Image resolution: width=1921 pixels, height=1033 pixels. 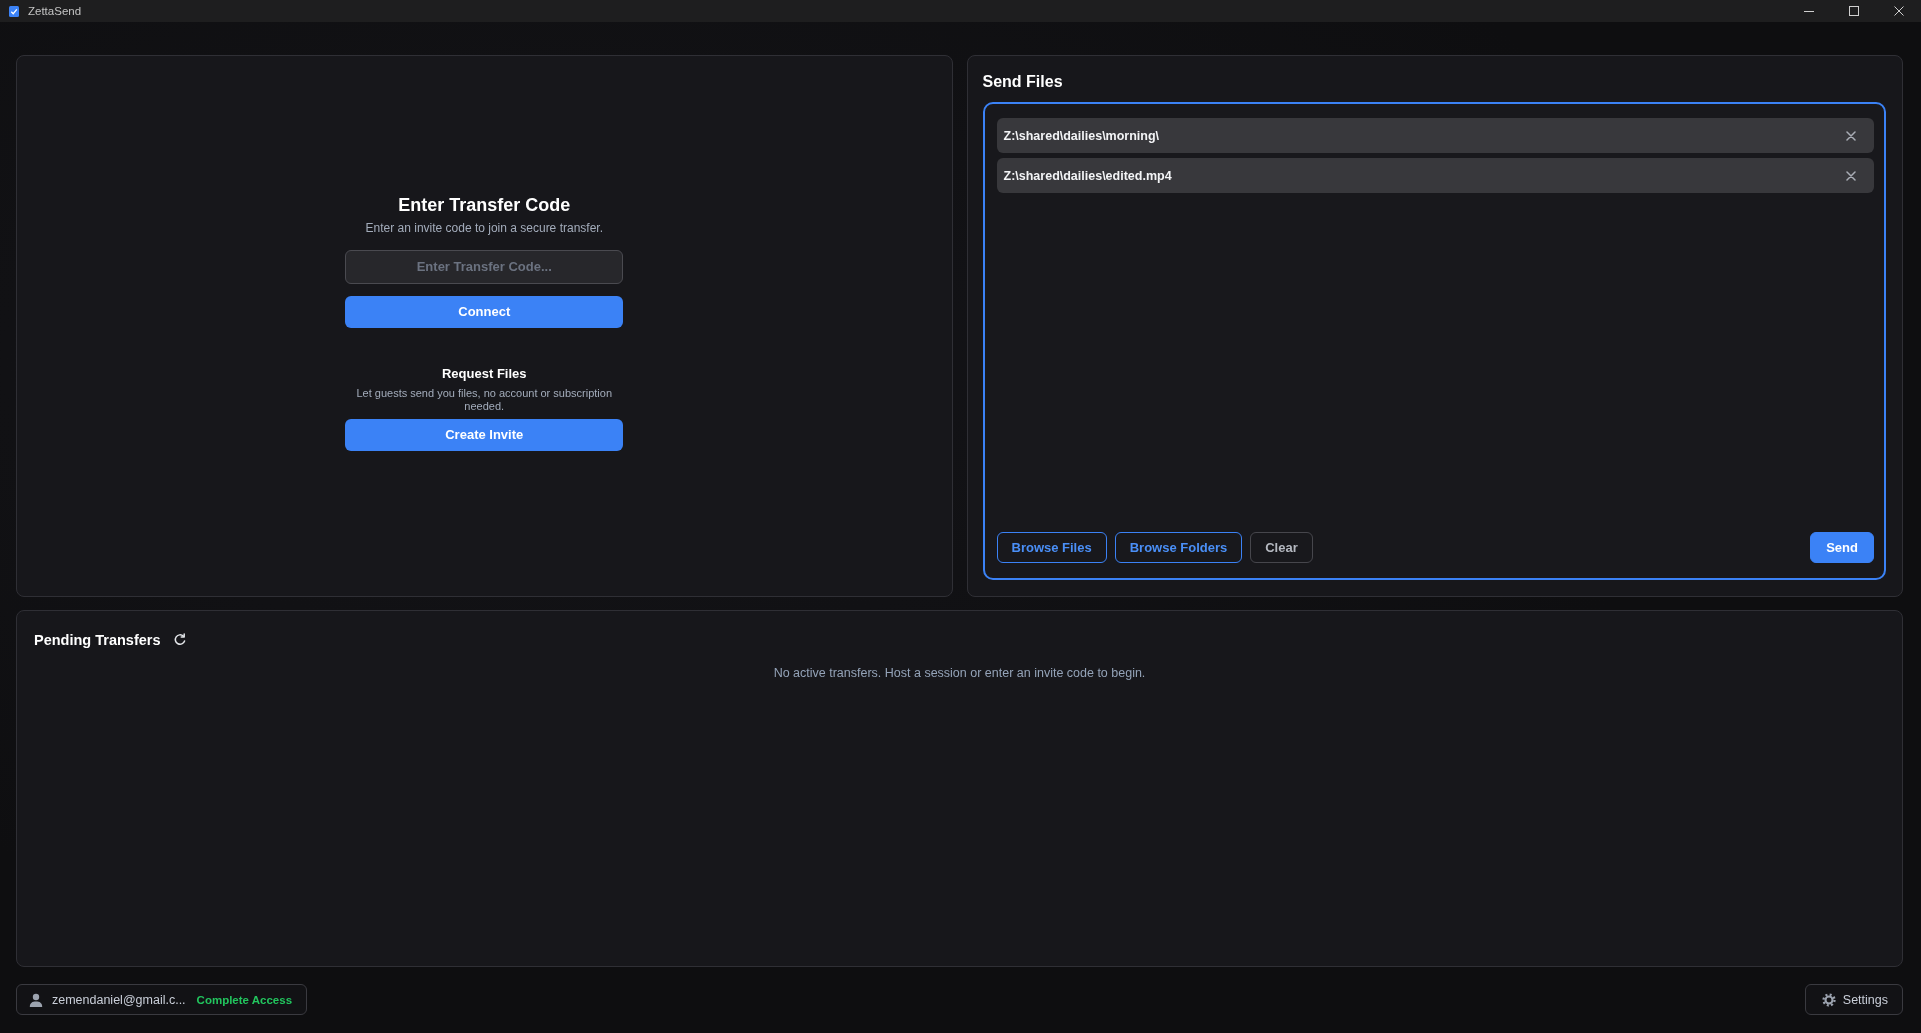 What do you see at coordinates (484, 204) in the screenshot?
I see `panel-title: Enter Transfer Code` at bounding box center [484, 204].